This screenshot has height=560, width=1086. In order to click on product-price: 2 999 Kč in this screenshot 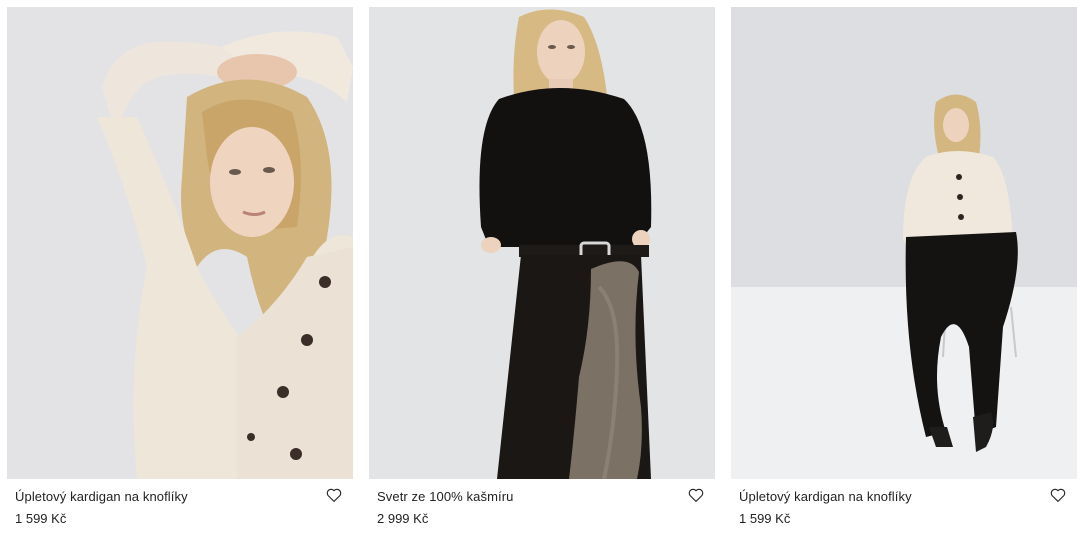, I will do `click(403, 518)`.